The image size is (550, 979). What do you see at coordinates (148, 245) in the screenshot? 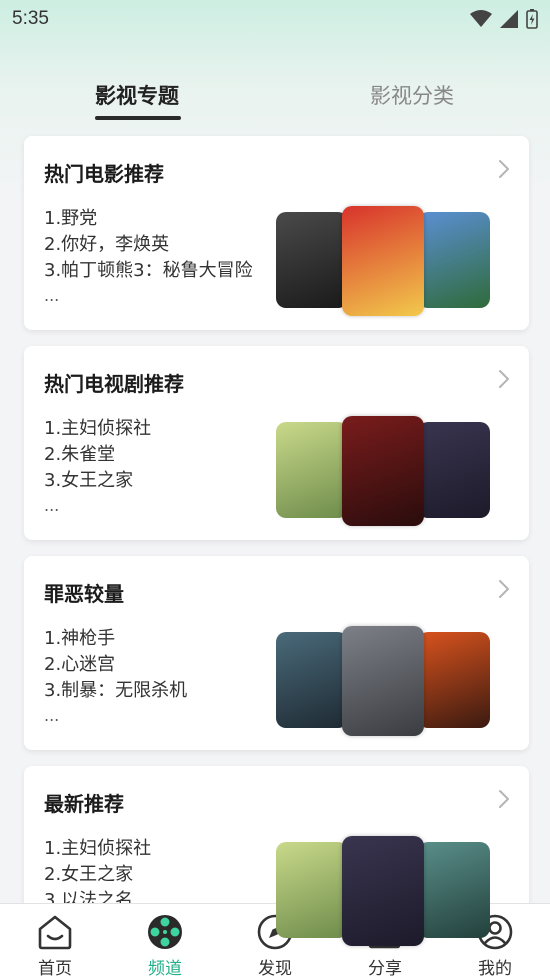
I see `list-item: 2.你好，李焕英` at bounding box center [148, 245].